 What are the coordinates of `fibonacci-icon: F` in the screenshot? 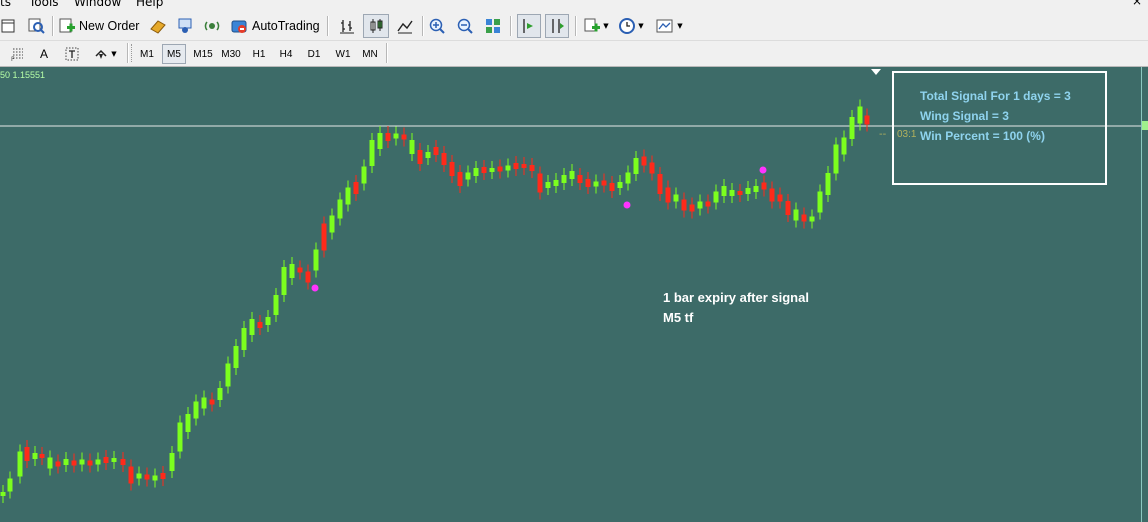 It's located at (18, 54).